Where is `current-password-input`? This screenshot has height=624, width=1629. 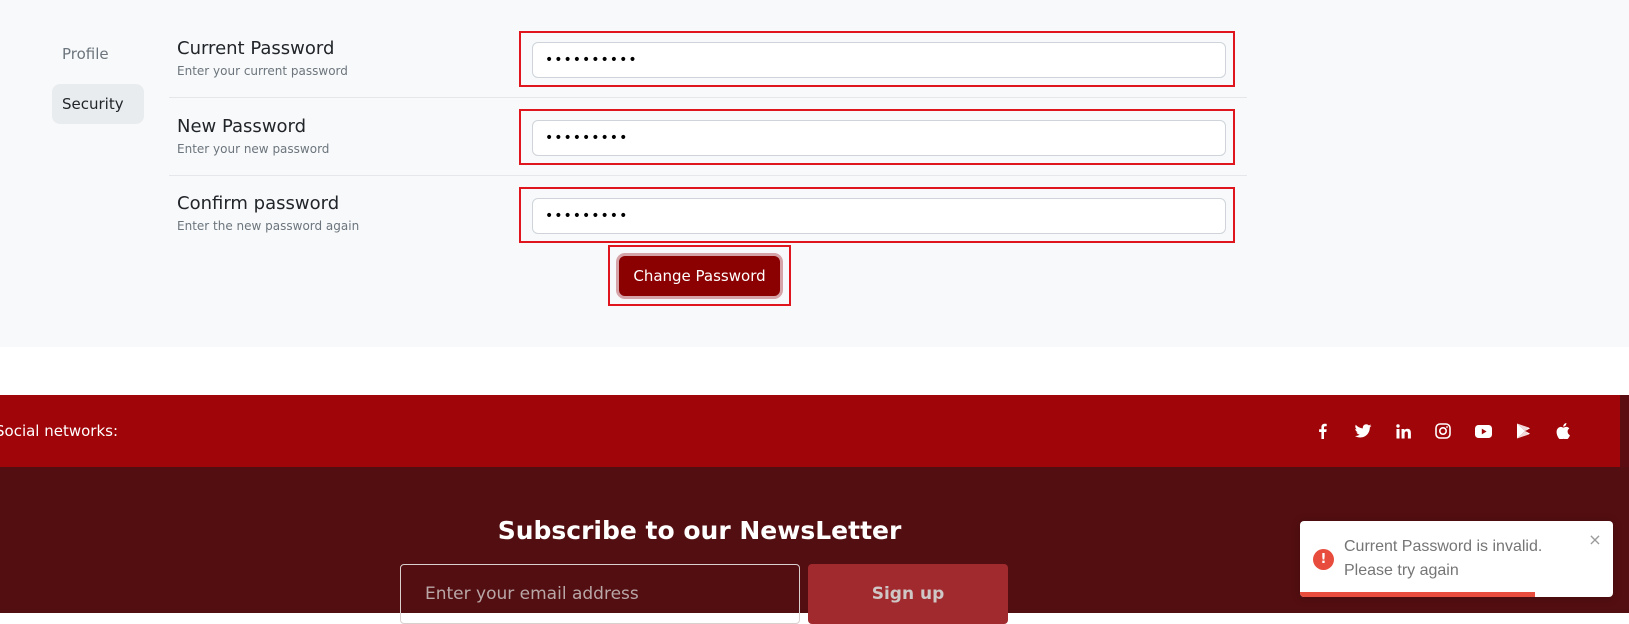 current-password-input is located at coordinates (879, 60).